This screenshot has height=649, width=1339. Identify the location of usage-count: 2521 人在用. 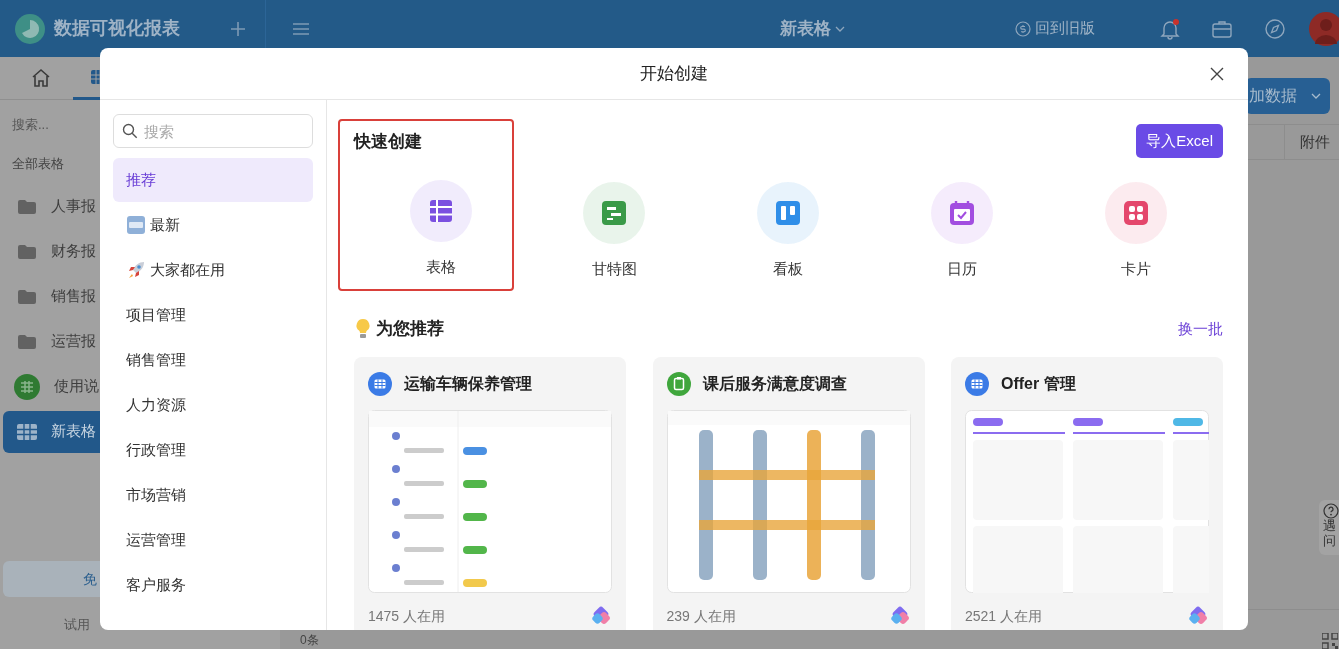
(1004, 616).